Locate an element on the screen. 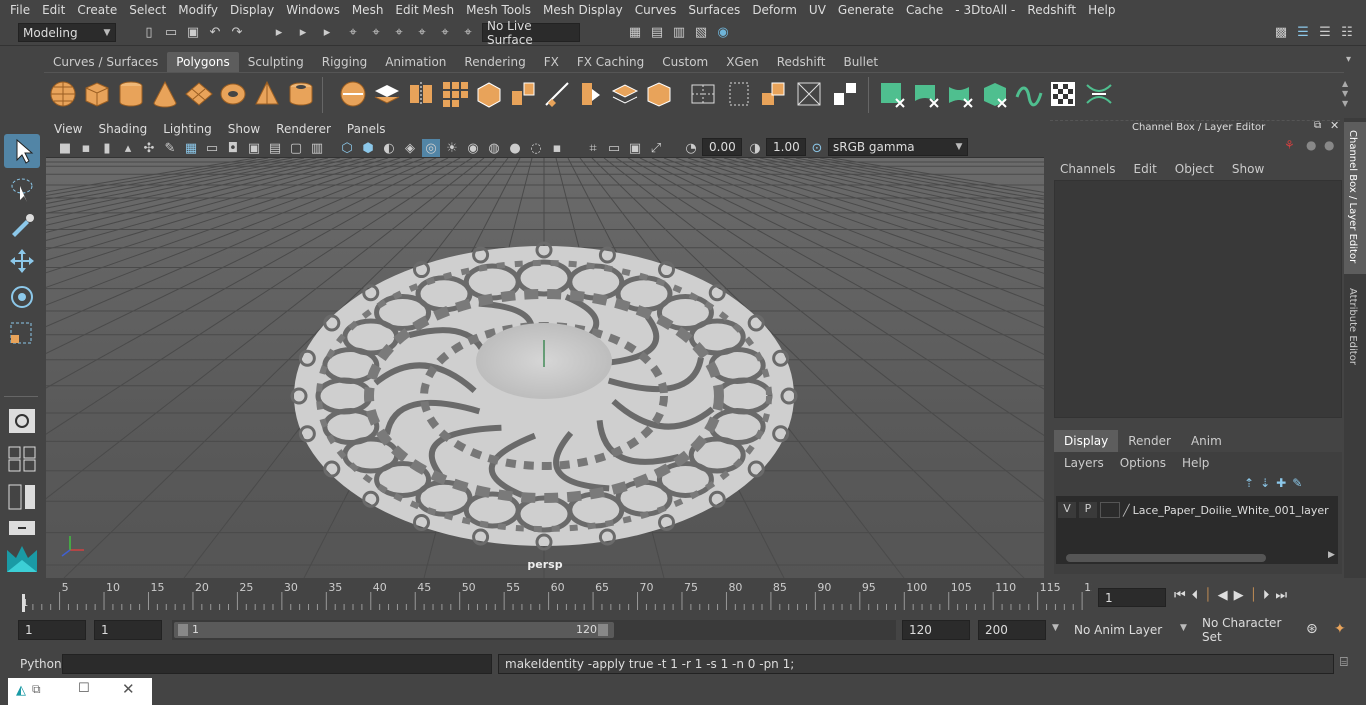 Image resolution: width=1366 pixels, height=705 pixels. frame-all-icon: ⤢ is located at coordinates (656, 148).